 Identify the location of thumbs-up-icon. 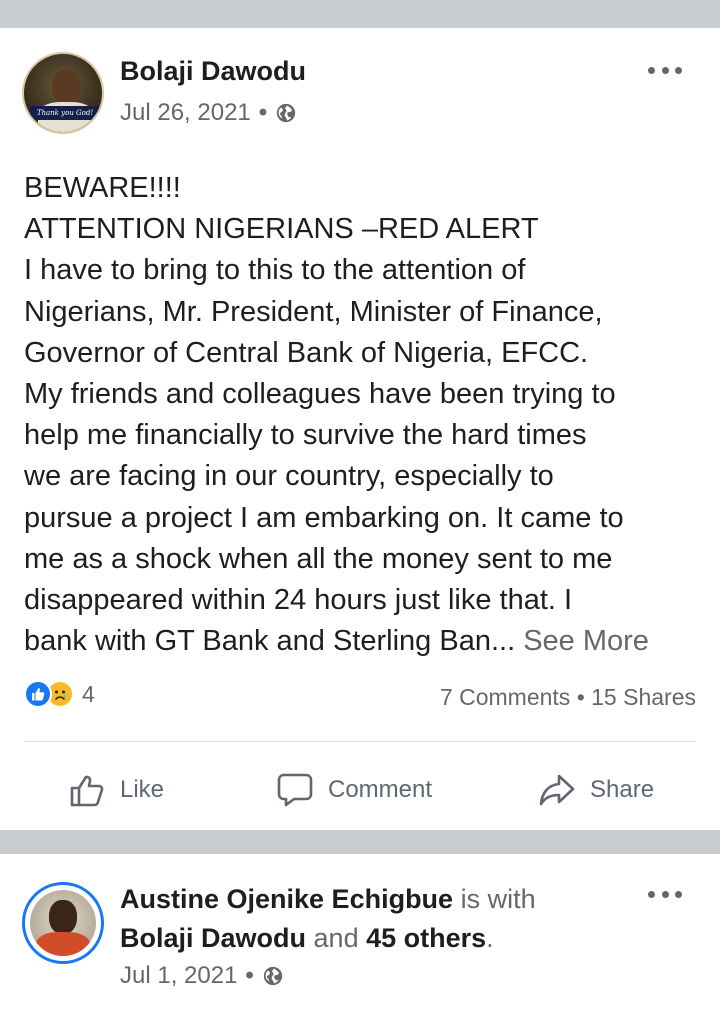
(87, 791).